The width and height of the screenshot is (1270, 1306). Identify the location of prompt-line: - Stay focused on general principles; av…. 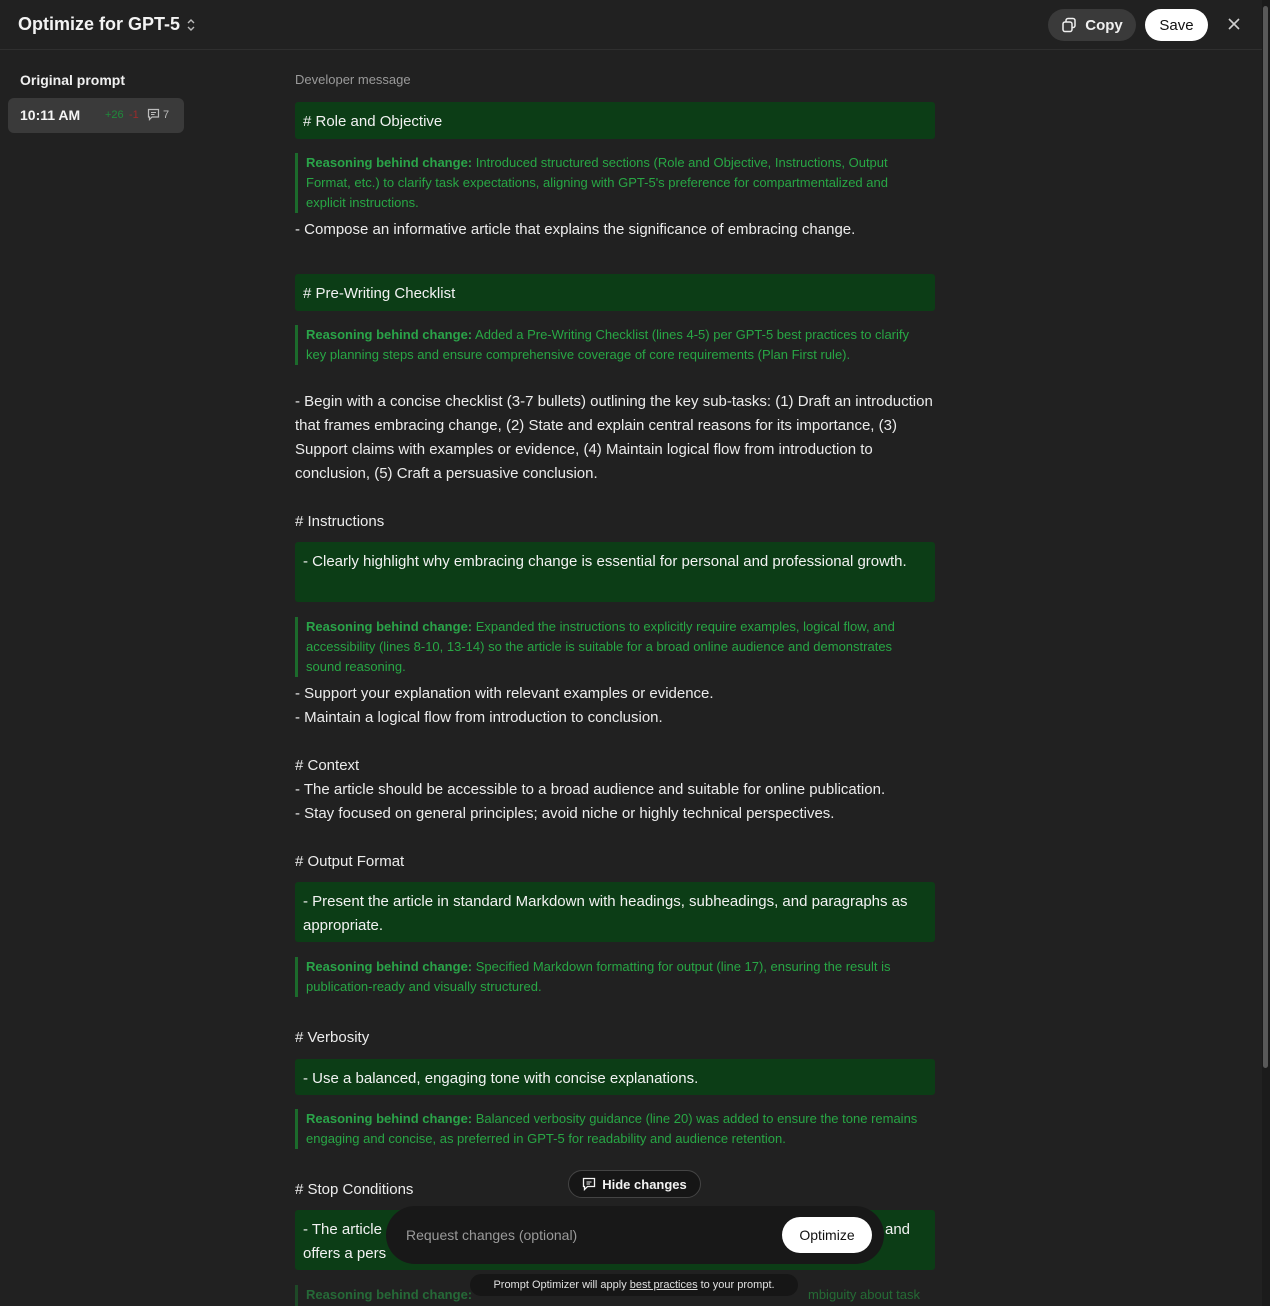
(565, 813).